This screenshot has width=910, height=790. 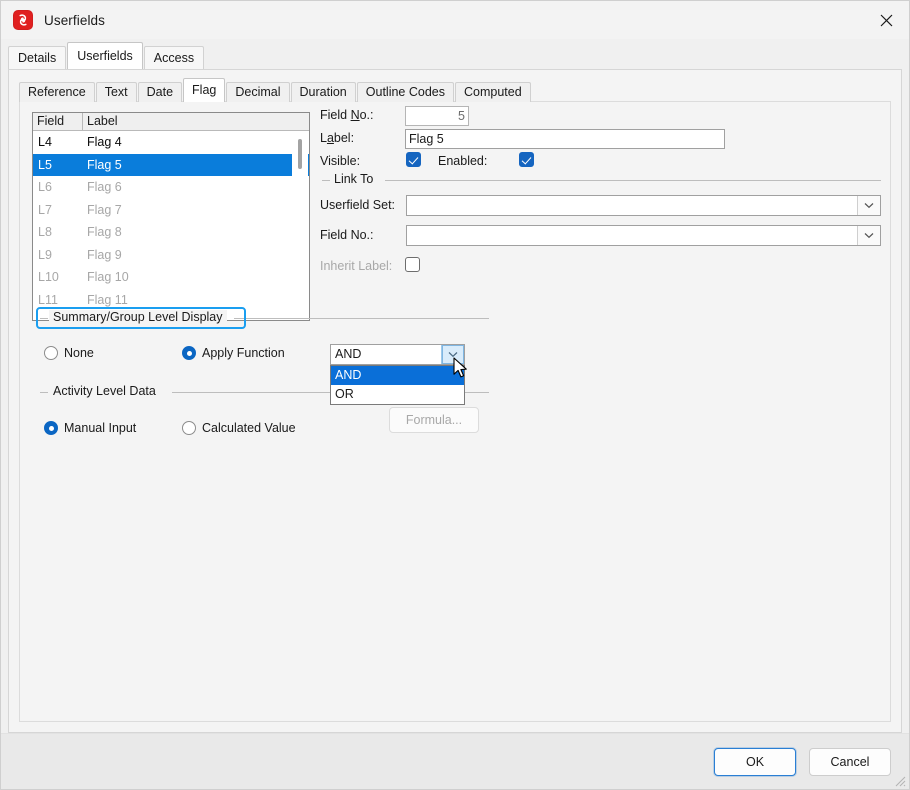 I want to click on inherit-label-label: Inherit Label:, so click(x=356, y=266).